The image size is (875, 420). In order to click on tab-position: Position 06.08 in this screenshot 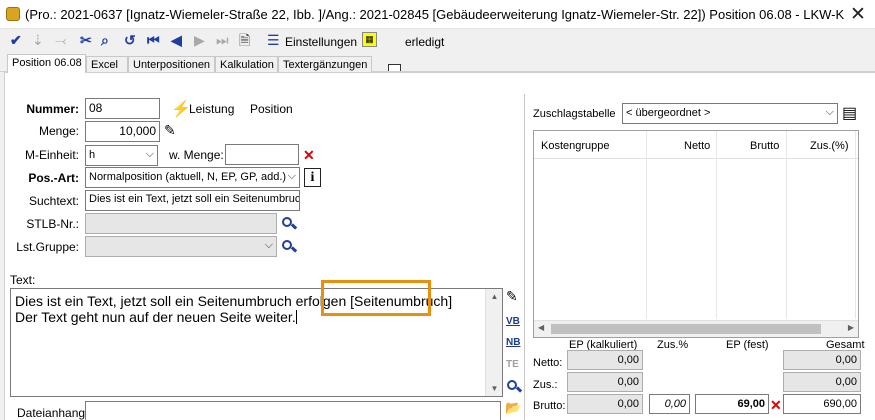, I will do `click(46, 63)`.